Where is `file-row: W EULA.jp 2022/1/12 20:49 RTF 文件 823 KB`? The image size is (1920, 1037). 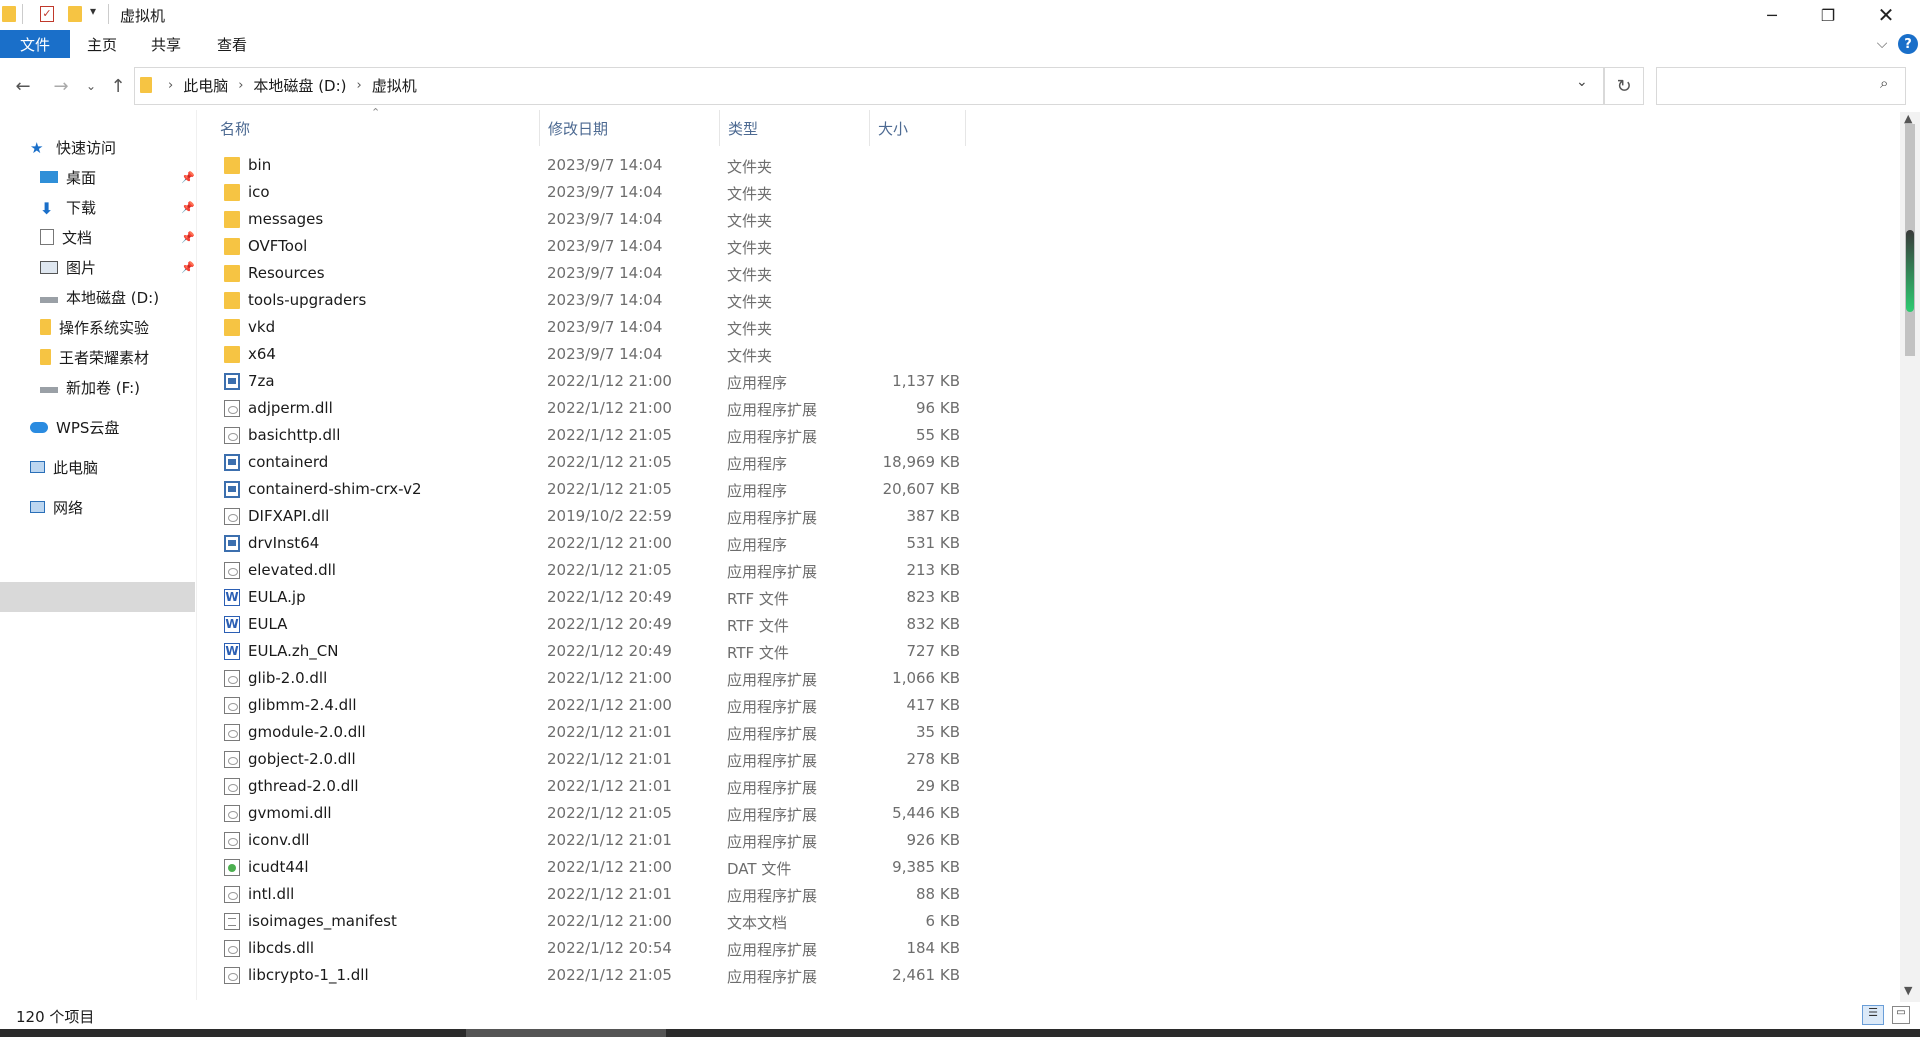
file-row: W EULA.jp 2022/1/12 20:49 RTF 文件 823 KB is located at coordinates (596, 597).